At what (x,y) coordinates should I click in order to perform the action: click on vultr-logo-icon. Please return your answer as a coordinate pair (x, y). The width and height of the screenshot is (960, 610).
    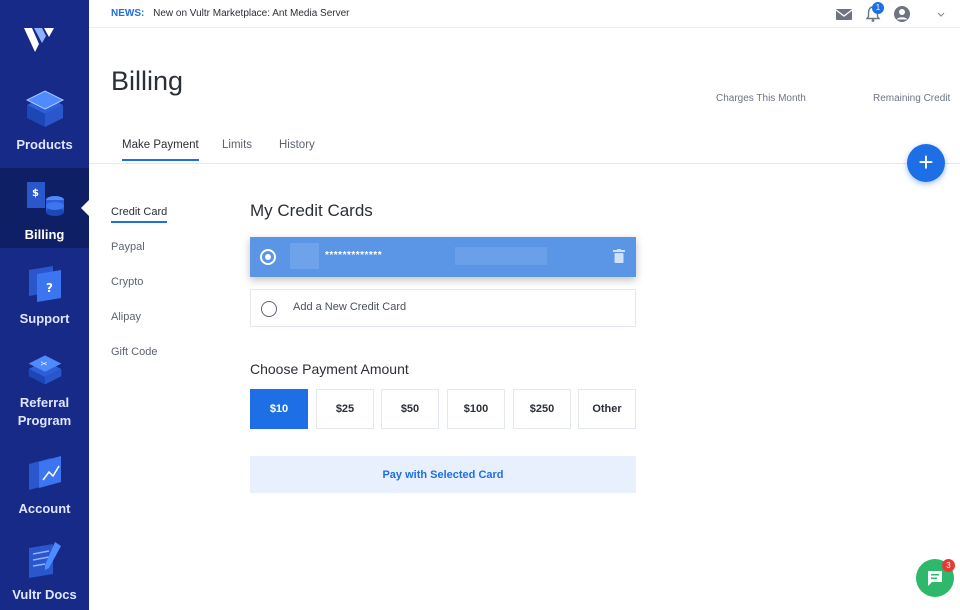
    Looking at the image, I should click on (39, 40).